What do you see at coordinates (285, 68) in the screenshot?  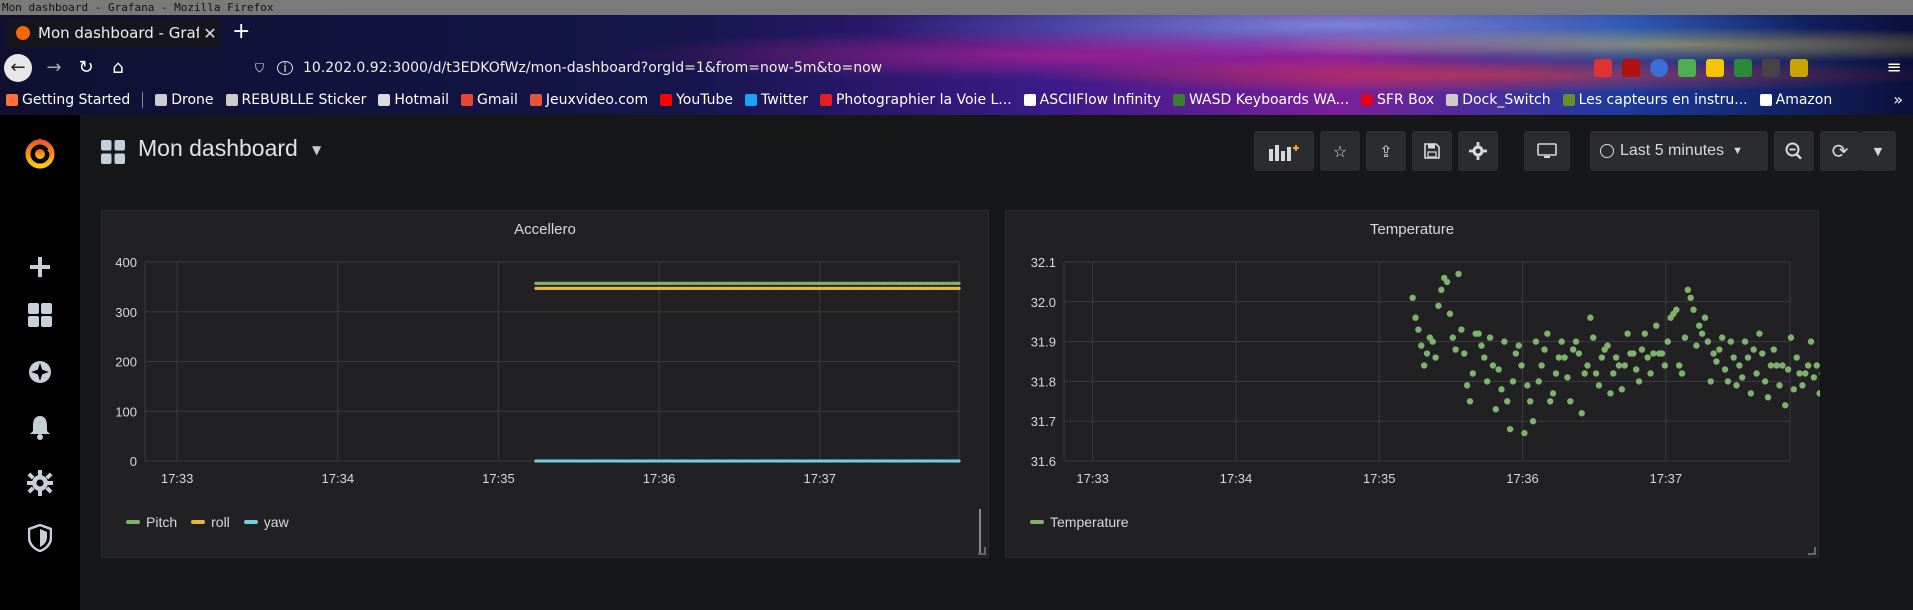 I see `site-info-icon: i` at bounding box center [285, 68].